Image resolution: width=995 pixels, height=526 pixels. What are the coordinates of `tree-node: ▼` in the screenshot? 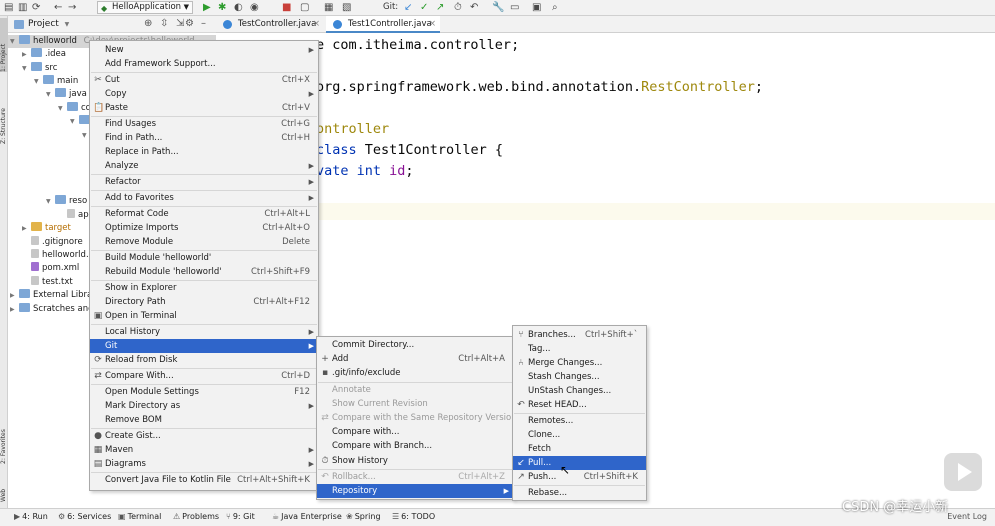 It's located at (50, 121).